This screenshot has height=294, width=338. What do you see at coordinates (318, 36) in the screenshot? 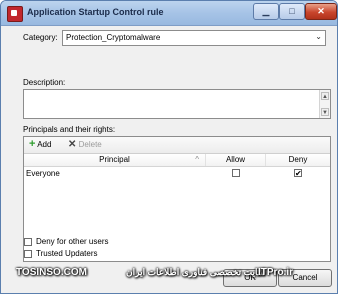
I see `chevron-down-icon: ⌄` at bounding box center [318, 36].